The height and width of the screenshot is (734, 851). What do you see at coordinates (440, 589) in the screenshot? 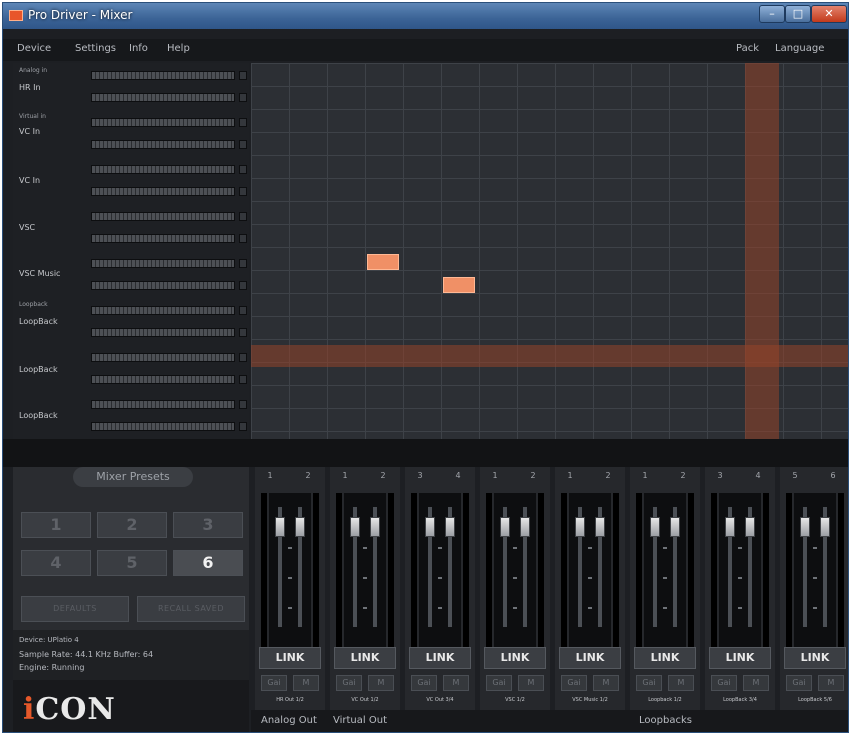
I see `output-strip: 3 4 LINK Gai M VC Out 3/4` at bounding box center [440, 589].